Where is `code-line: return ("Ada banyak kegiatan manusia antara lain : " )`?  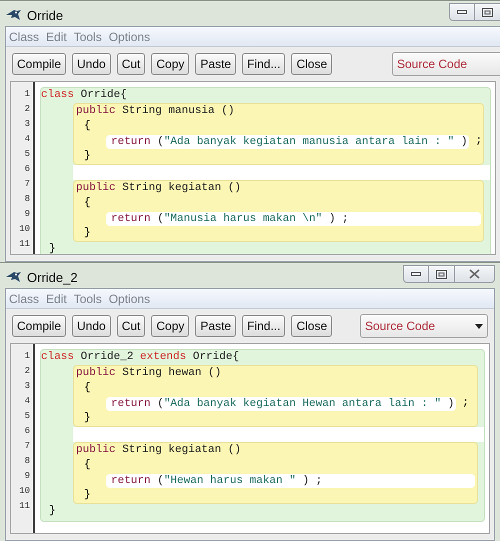 code-line: return ("Ada banyak kegiatan manusia antara lain : " ) is located at coordinates (289, 142).